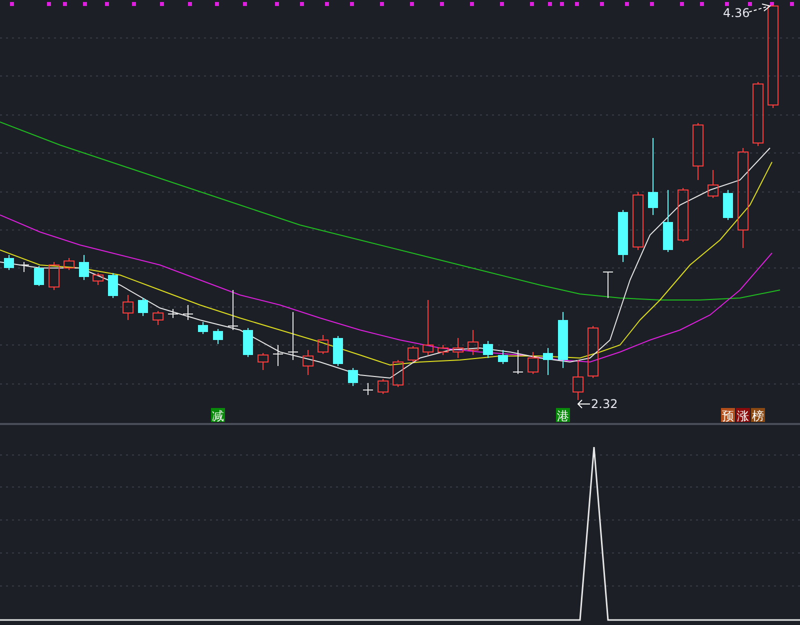 This screenshot has width=800, height=625. Describe the element at coordinates (218, 415) in the screenshot. I see `signal-badge: 减` at that location.